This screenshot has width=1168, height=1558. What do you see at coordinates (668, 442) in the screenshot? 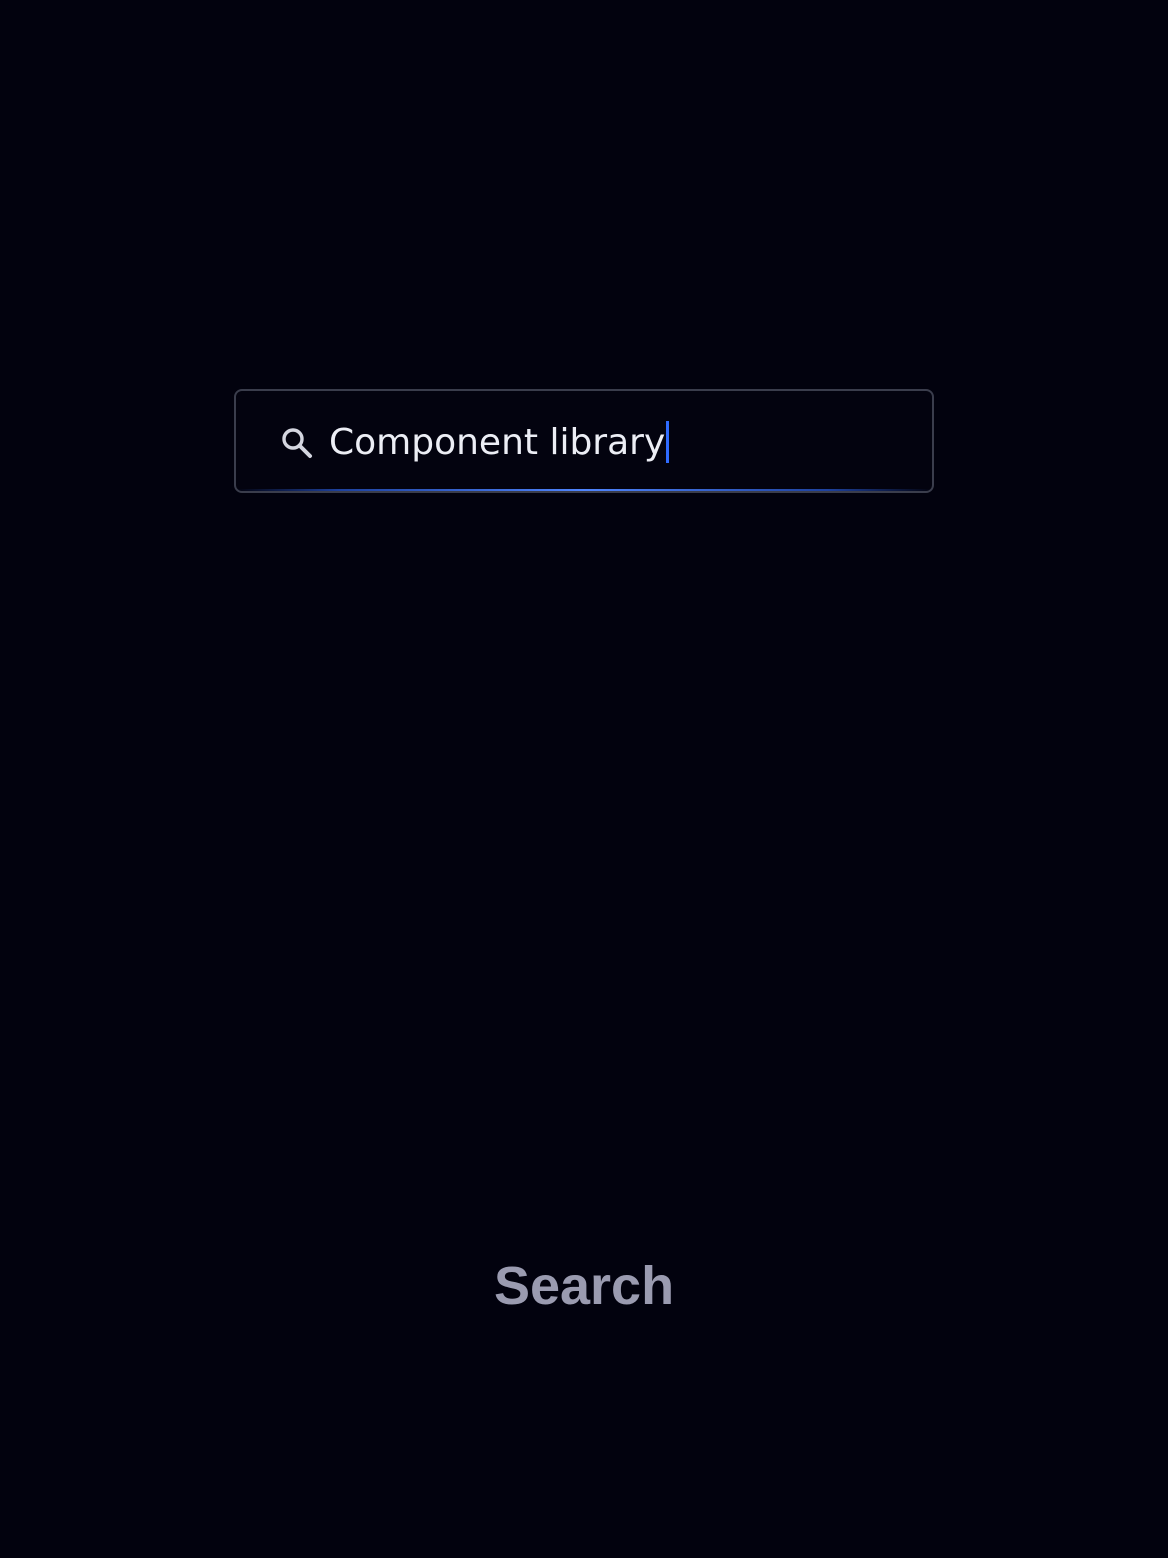
I see `text-caret` at bounding box center [668, 442].